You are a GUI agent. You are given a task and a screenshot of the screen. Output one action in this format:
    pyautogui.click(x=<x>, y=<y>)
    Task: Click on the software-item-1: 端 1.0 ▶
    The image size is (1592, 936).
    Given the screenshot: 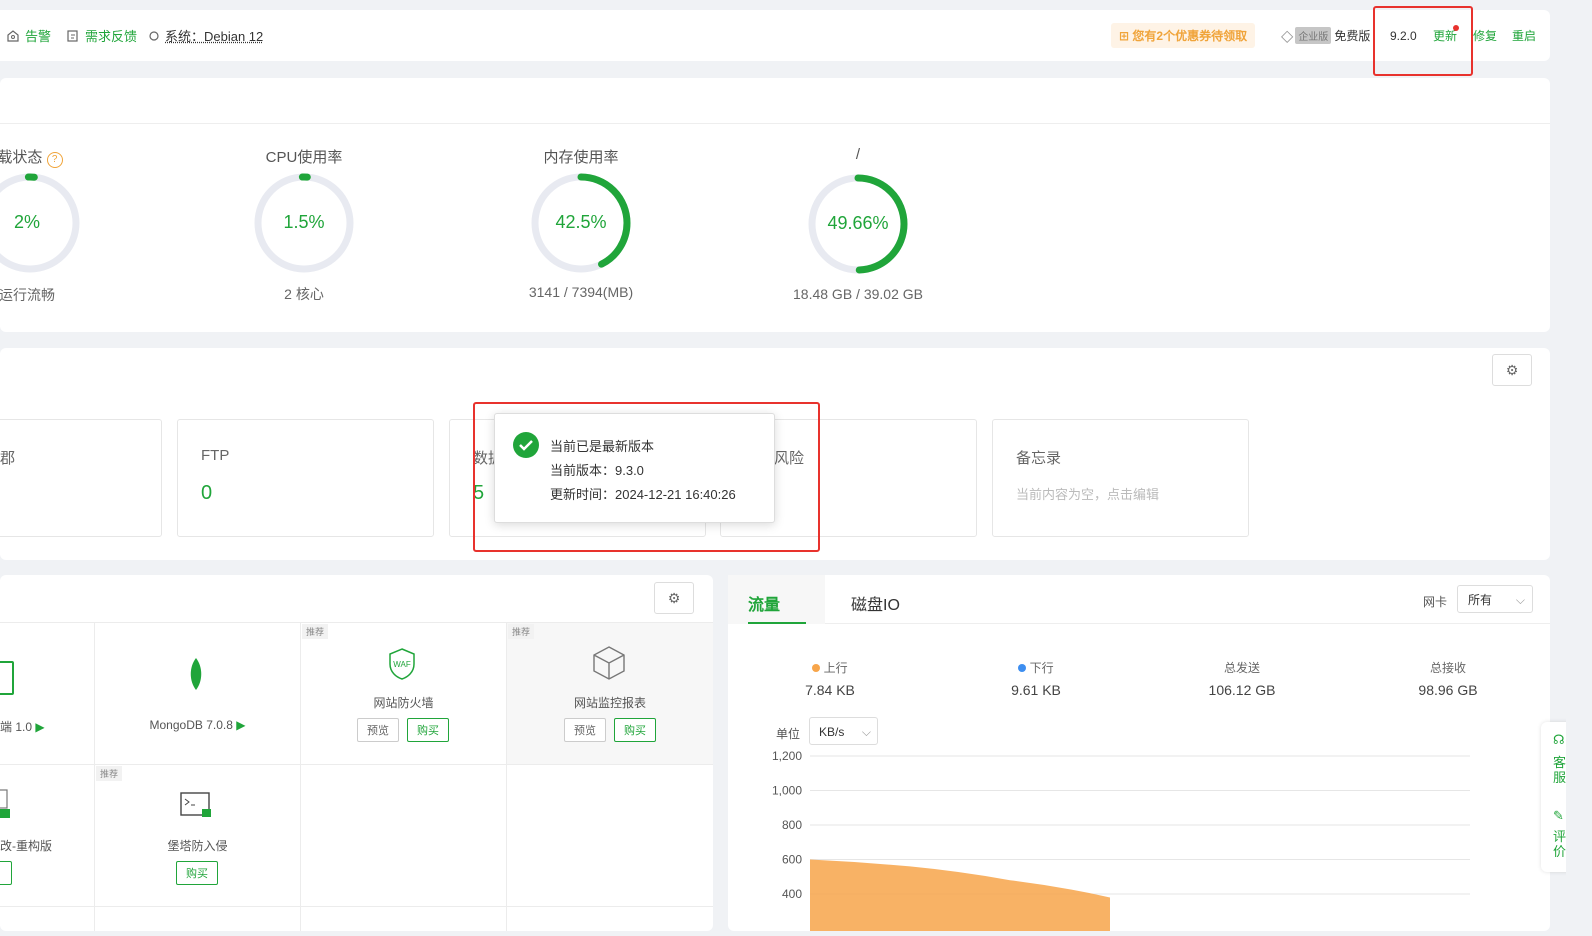 What is the action you would take?
    pyautogui.click(x=22, y=726)
    